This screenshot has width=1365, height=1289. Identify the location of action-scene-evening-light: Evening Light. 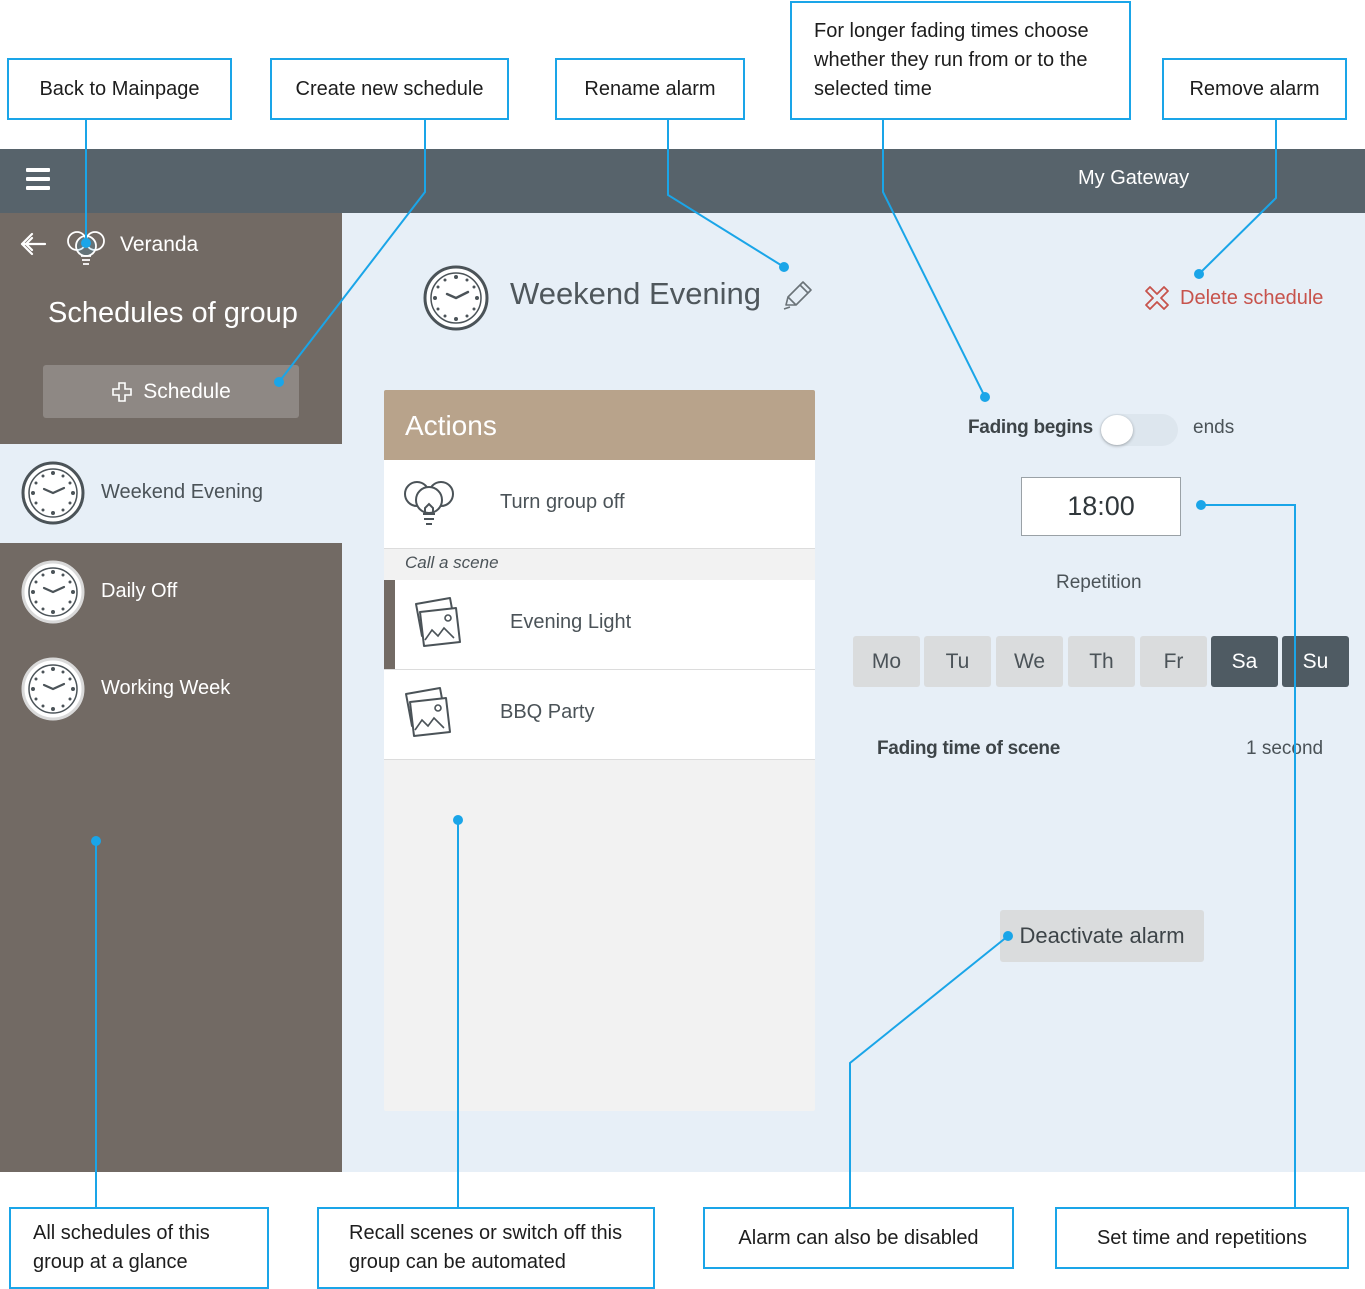
(599, 625).